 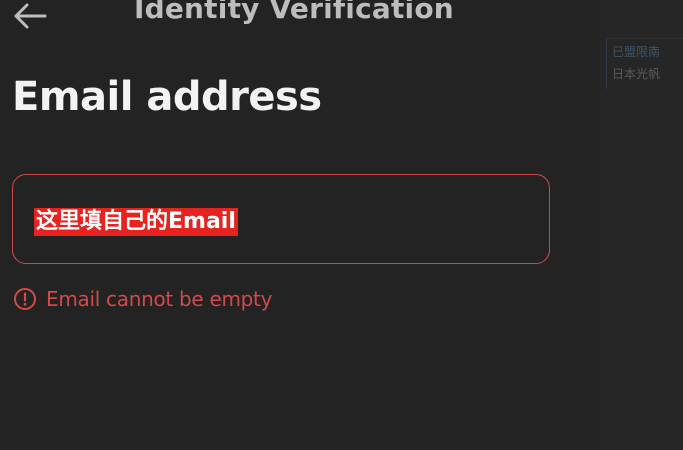 I want to click on back-button, so click(x=30, y=16).